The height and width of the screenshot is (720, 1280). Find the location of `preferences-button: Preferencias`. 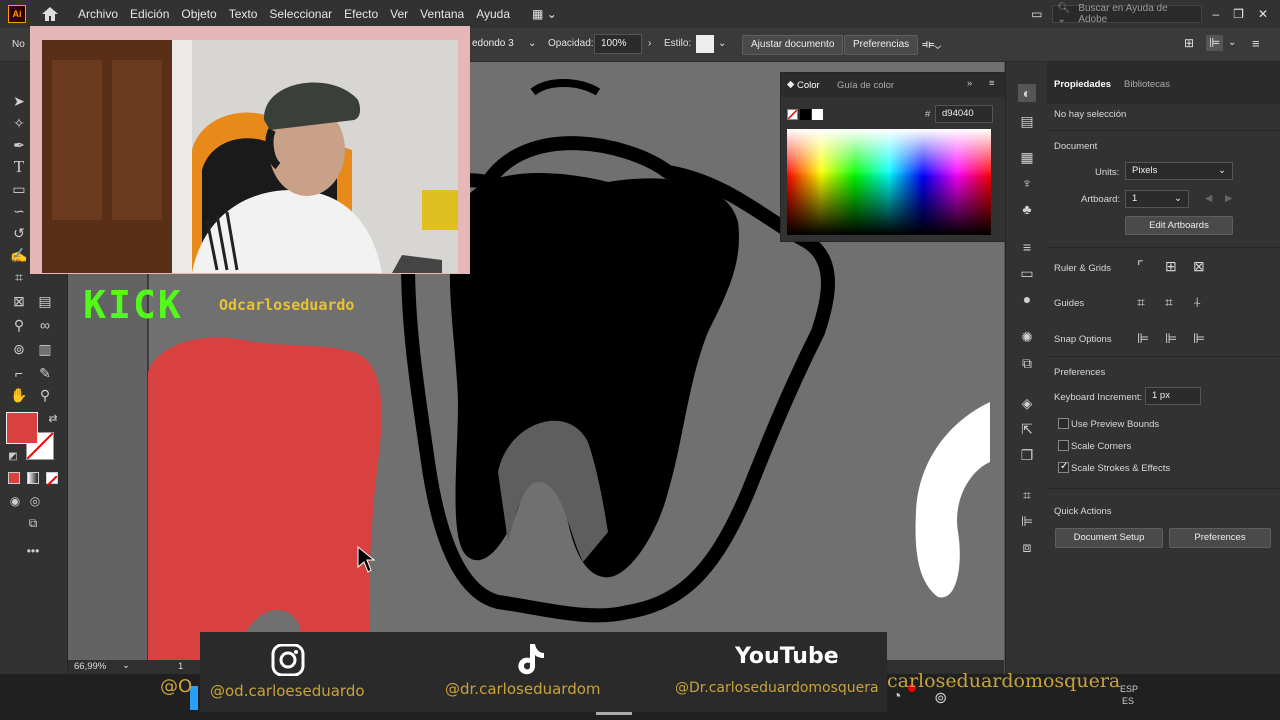

preferences-button: Preferencias is located at coordinates (881, 45).